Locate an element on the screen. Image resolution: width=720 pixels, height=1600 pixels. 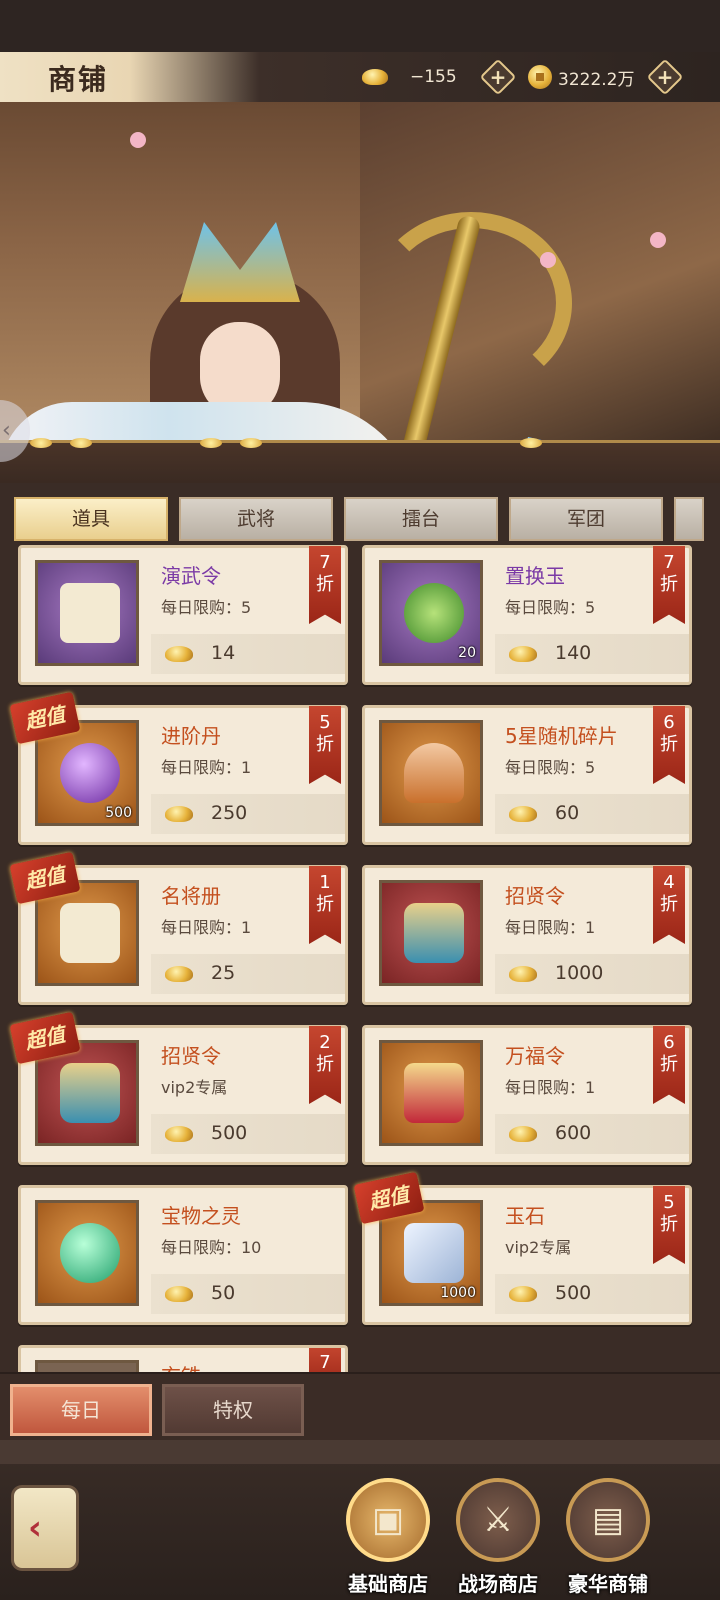
status-strip is located at coordinates (360, 26).